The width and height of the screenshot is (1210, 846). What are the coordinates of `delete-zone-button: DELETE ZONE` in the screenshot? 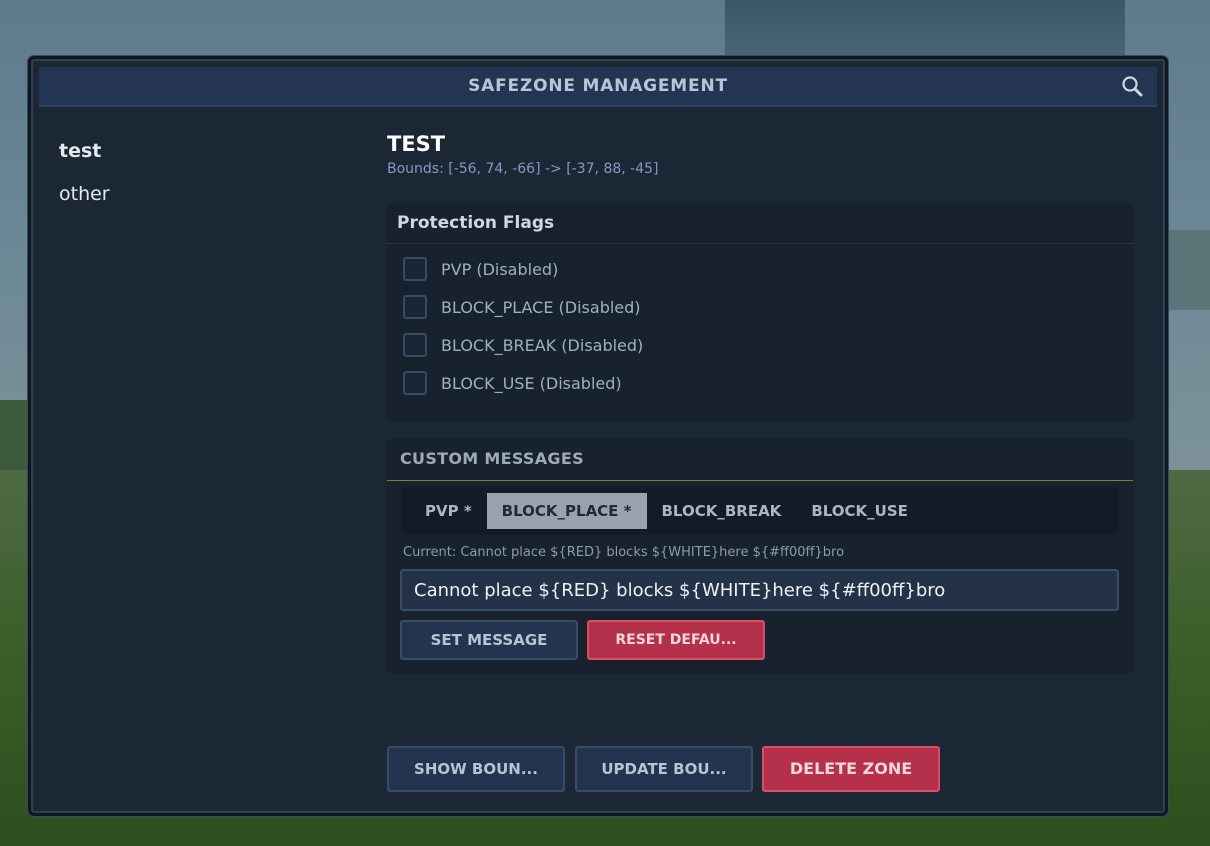 It's located at (851, 769).